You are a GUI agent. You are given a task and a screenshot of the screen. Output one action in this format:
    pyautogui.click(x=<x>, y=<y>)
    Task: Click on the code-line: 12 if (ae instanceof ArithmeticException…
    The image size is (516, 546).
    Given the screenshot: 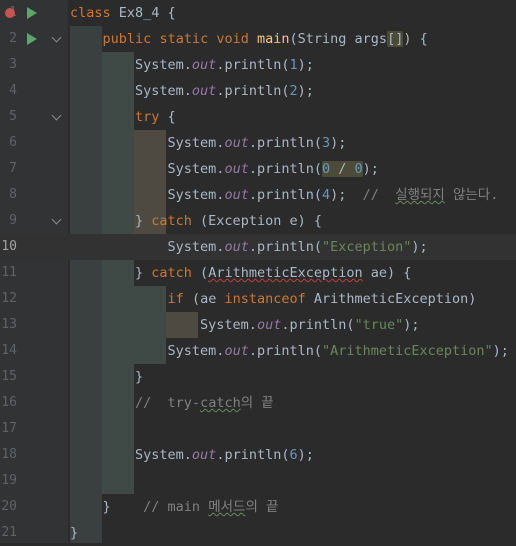 What is the action you would take?
    pyautogui.click(x=258, y=299)
    